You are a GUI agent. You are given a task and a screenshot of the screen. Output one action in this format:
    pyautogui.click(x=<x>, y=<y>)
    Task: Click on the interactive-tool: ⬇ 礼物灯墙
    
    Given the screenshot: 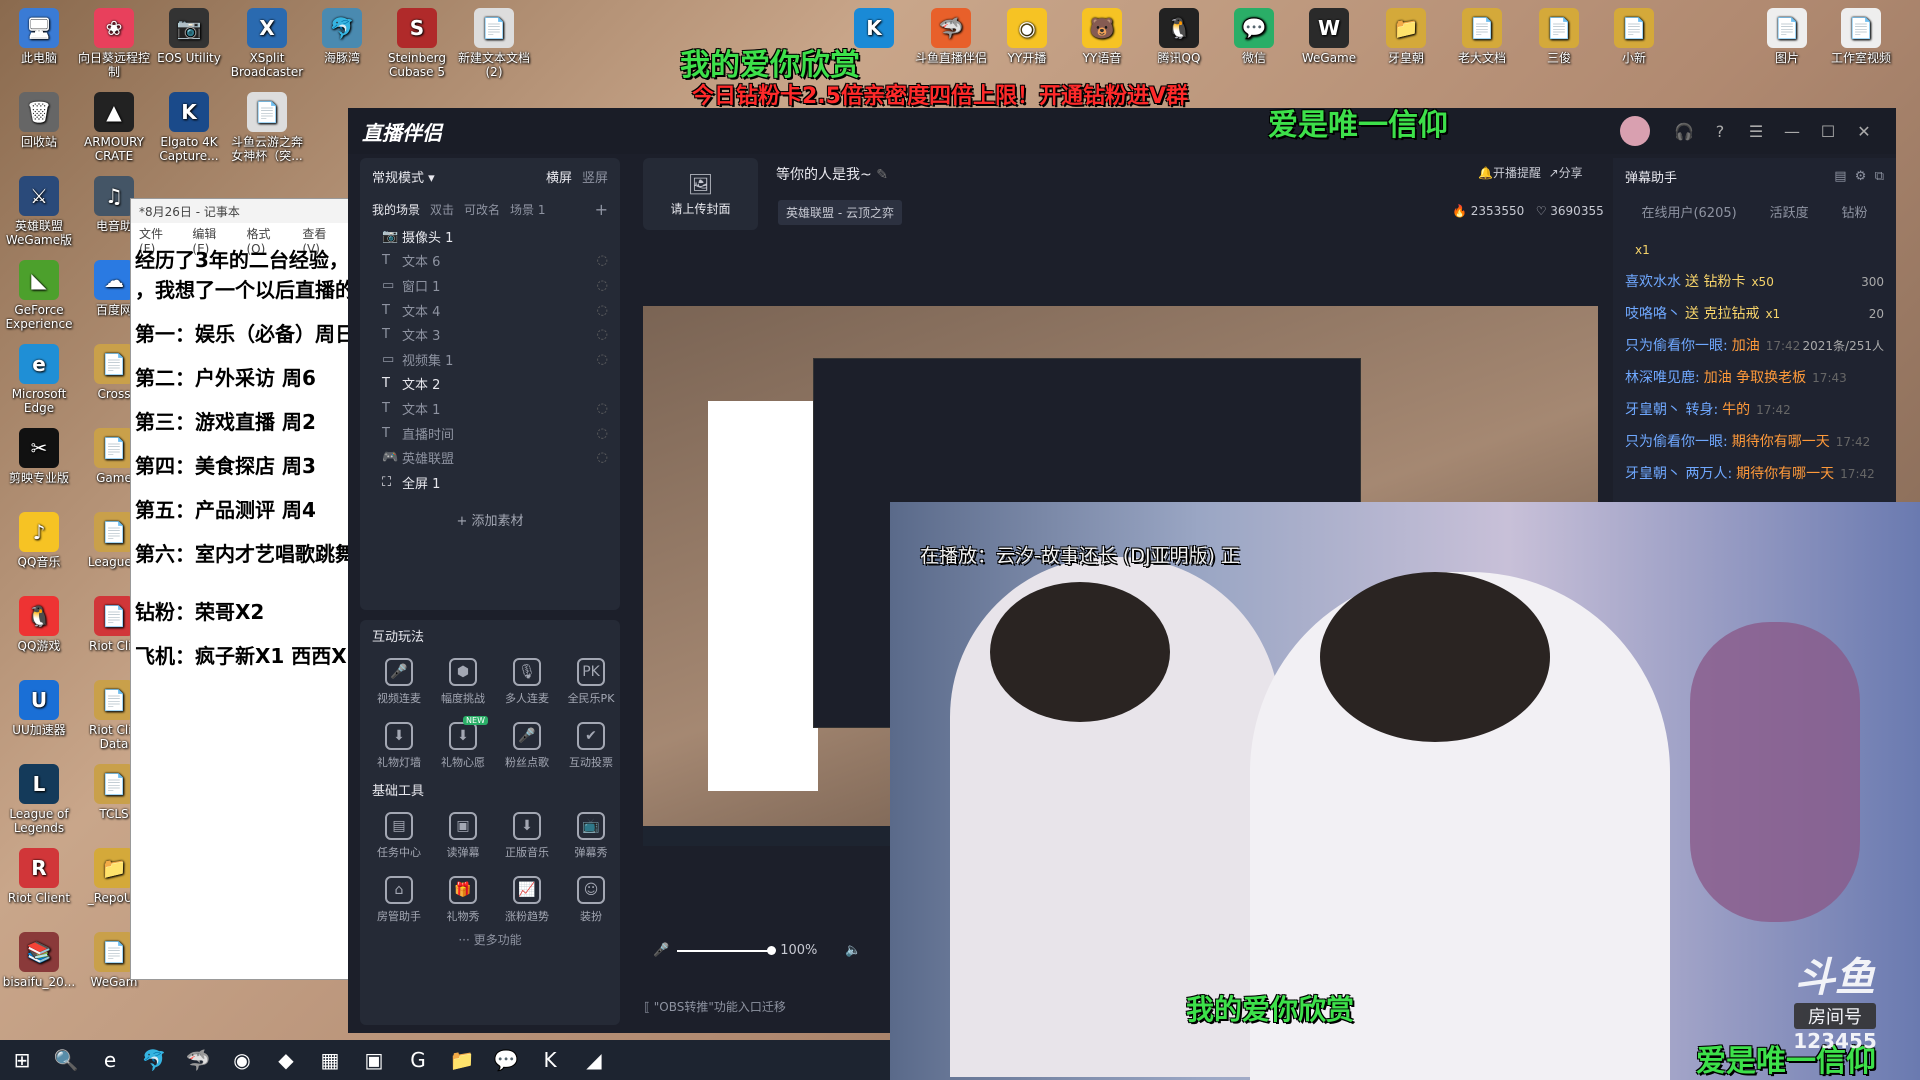 What is the action you would take?
    pyautogui.click(x=399, y=742)
    